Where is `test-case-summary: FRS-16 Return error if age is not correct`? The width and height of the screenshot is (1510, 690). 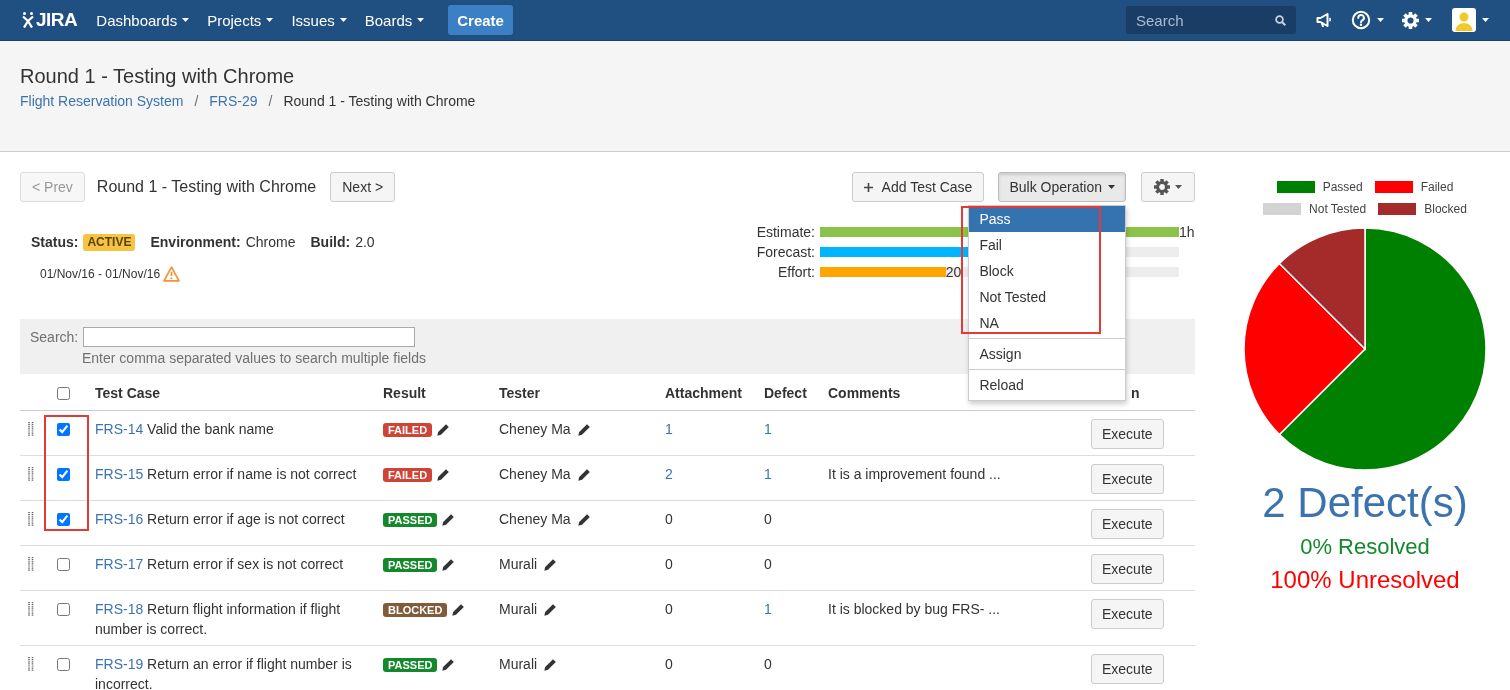 test-case-summary: FRS-16 Return error if age is not correct is located at coordinates (220, 519).